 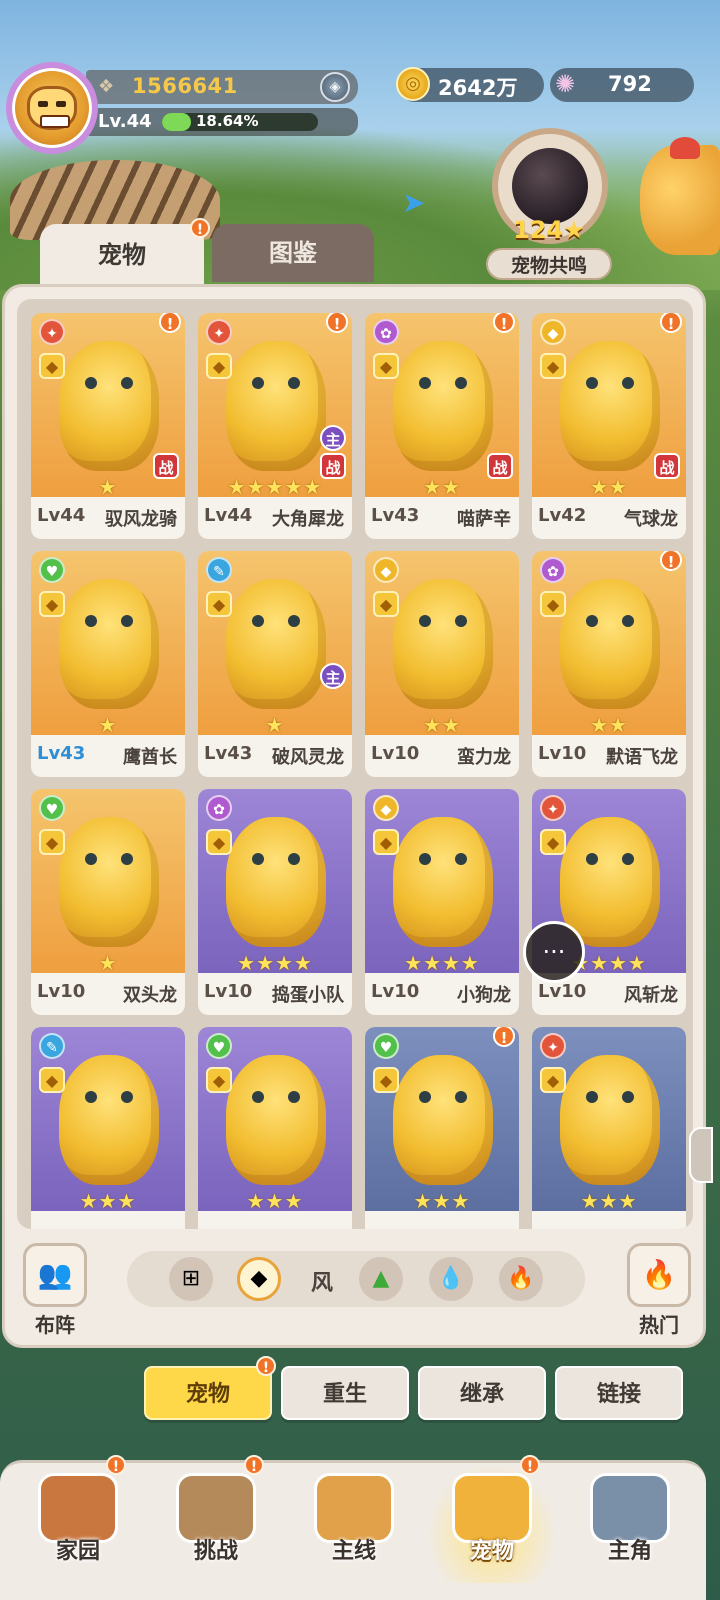 What do you see at coordinates (275, 426) in the screenshot?
I see `pet-card: ✦ ◆ ★★★★★ 战 主 ! Lv44 大角犀龙` at bounding box center [275, 426].